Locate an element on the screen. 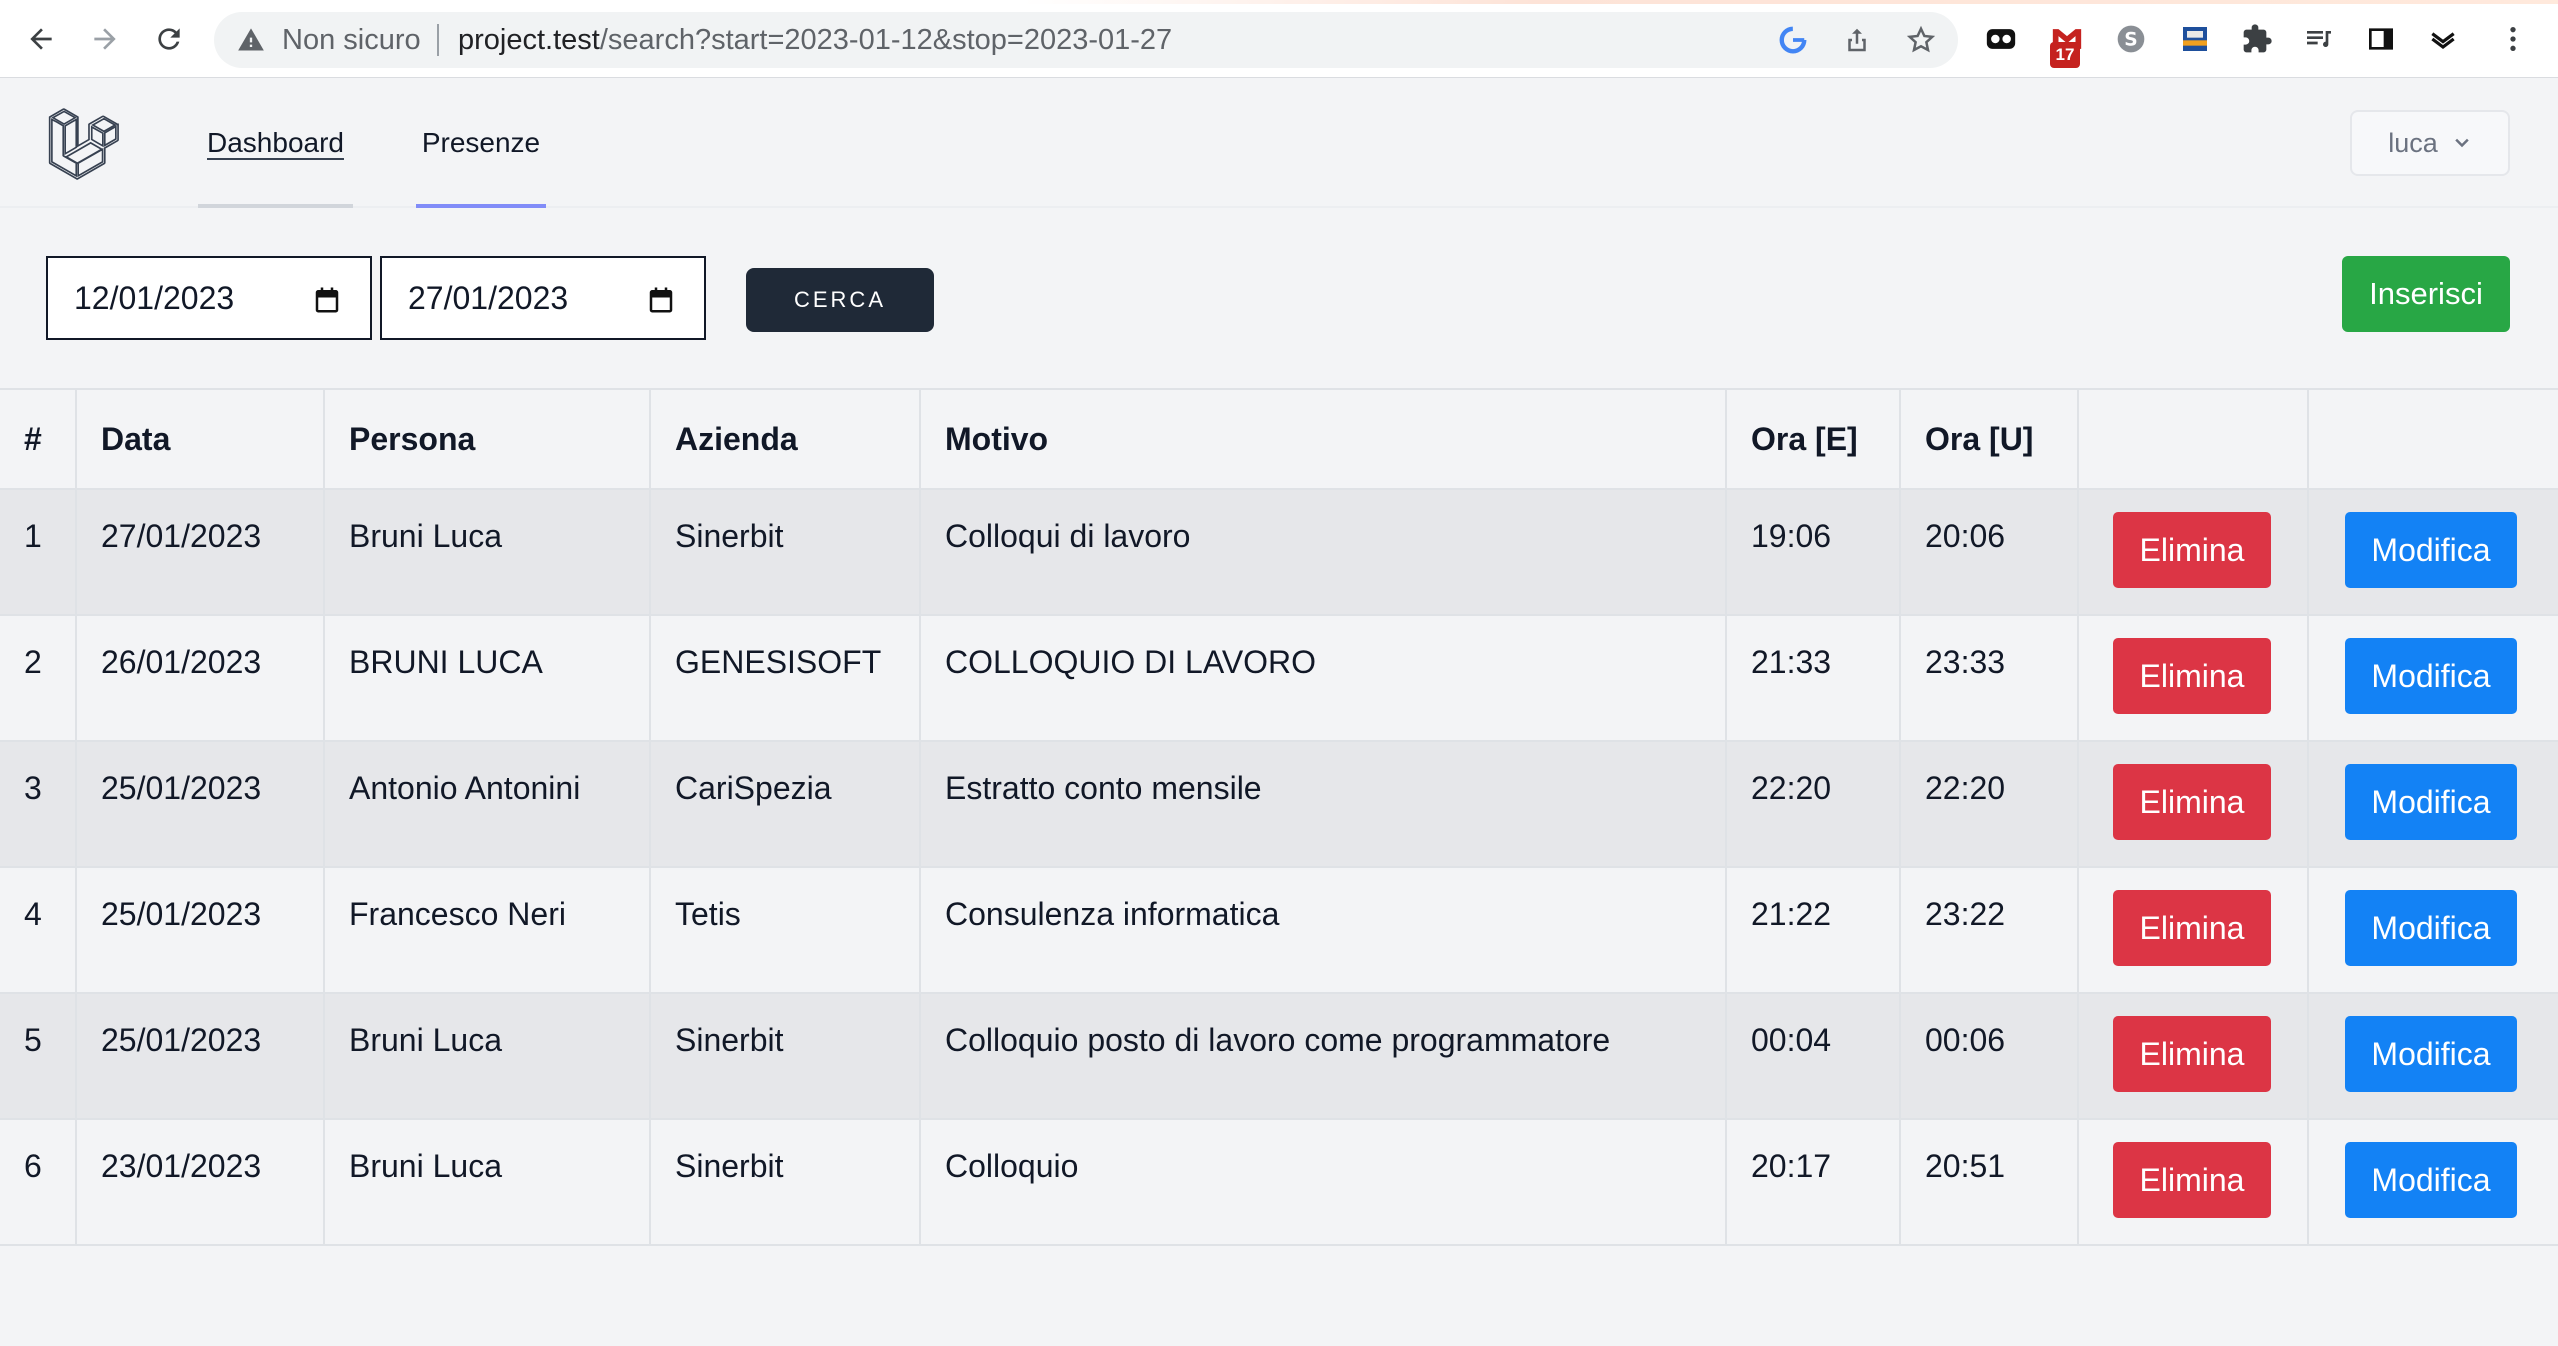 The height and width of the screenshot is (1346, 2558). user-dropdown: luca is located at coordinates (2430, 143).